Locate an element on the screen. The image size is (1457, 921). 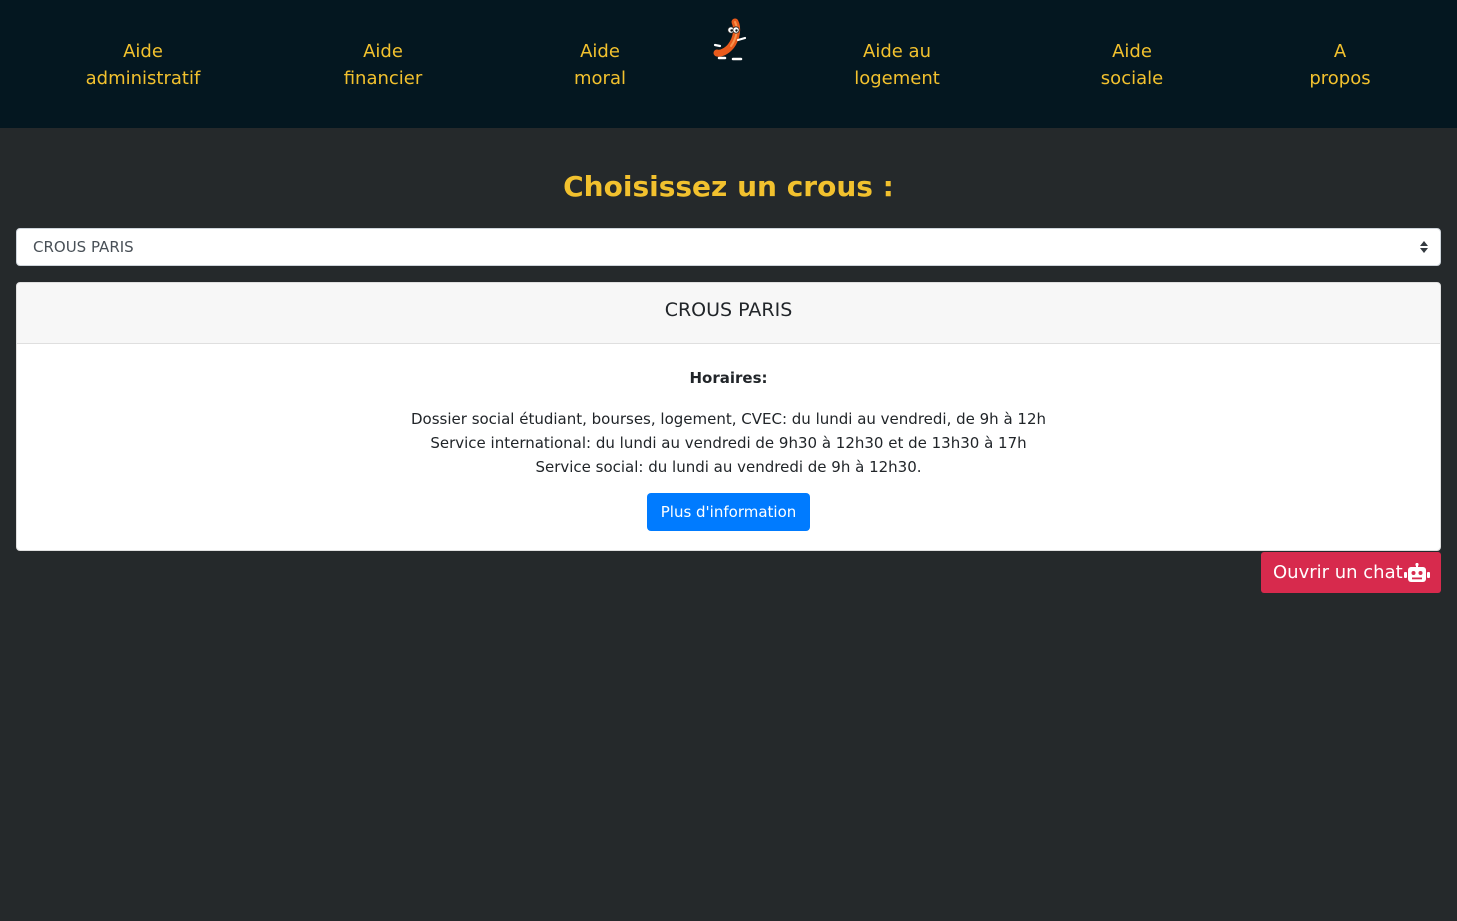
nav-item-label-line2: propos is located at coordinates (1340, 78).